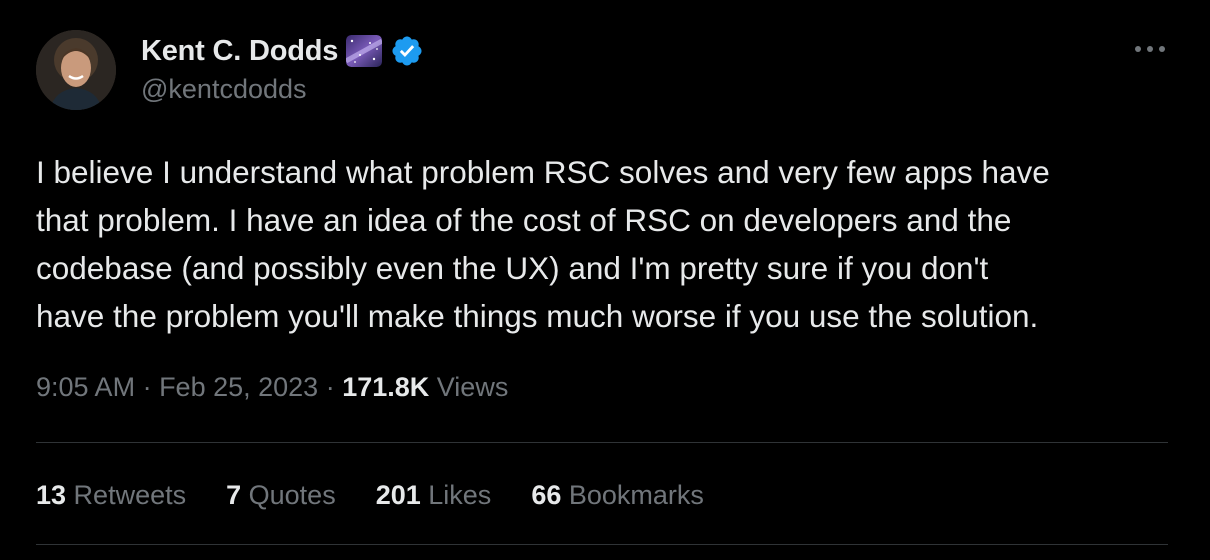 Image resolution: width=1210 pixels, height=560 pixels. I want to click on likes-label: Likes, so click(456, 495).